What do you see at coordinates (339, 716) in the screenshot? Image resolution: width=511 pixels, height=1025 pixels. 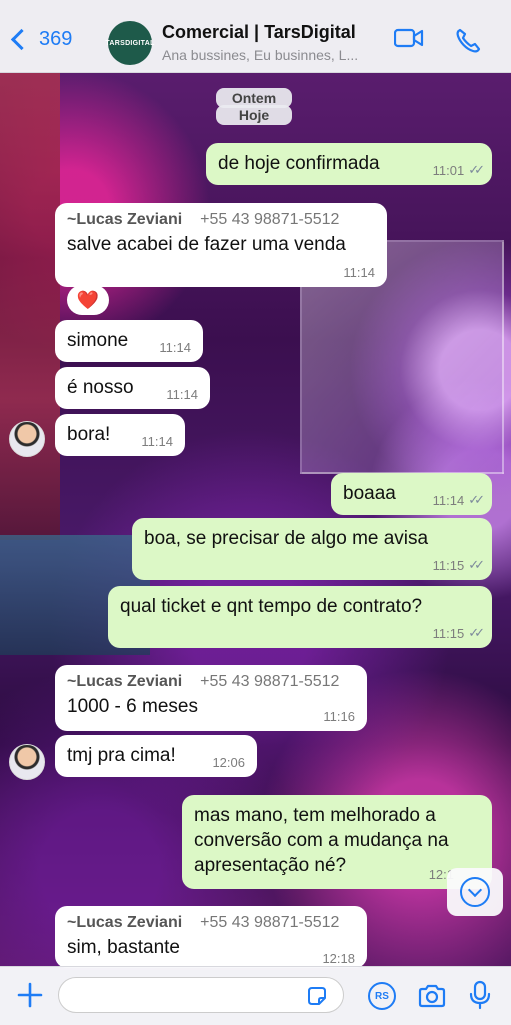 I see `message-time: 11:16` at bounding box center [339, 716].